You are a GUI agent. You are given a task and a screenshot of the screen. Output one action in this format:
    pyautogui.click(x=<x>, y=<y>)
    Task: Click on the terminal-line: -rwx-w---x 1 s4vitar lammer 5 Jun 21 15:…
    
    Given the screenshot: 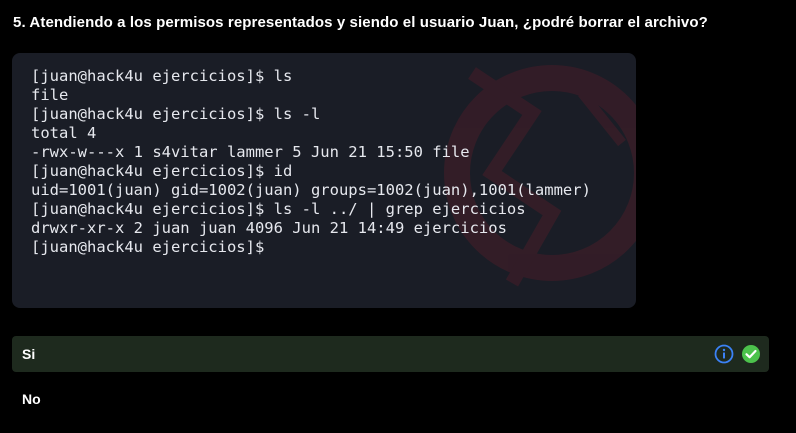 What is the action you would take?
    pyautogui.click(x=250, y=152)
    